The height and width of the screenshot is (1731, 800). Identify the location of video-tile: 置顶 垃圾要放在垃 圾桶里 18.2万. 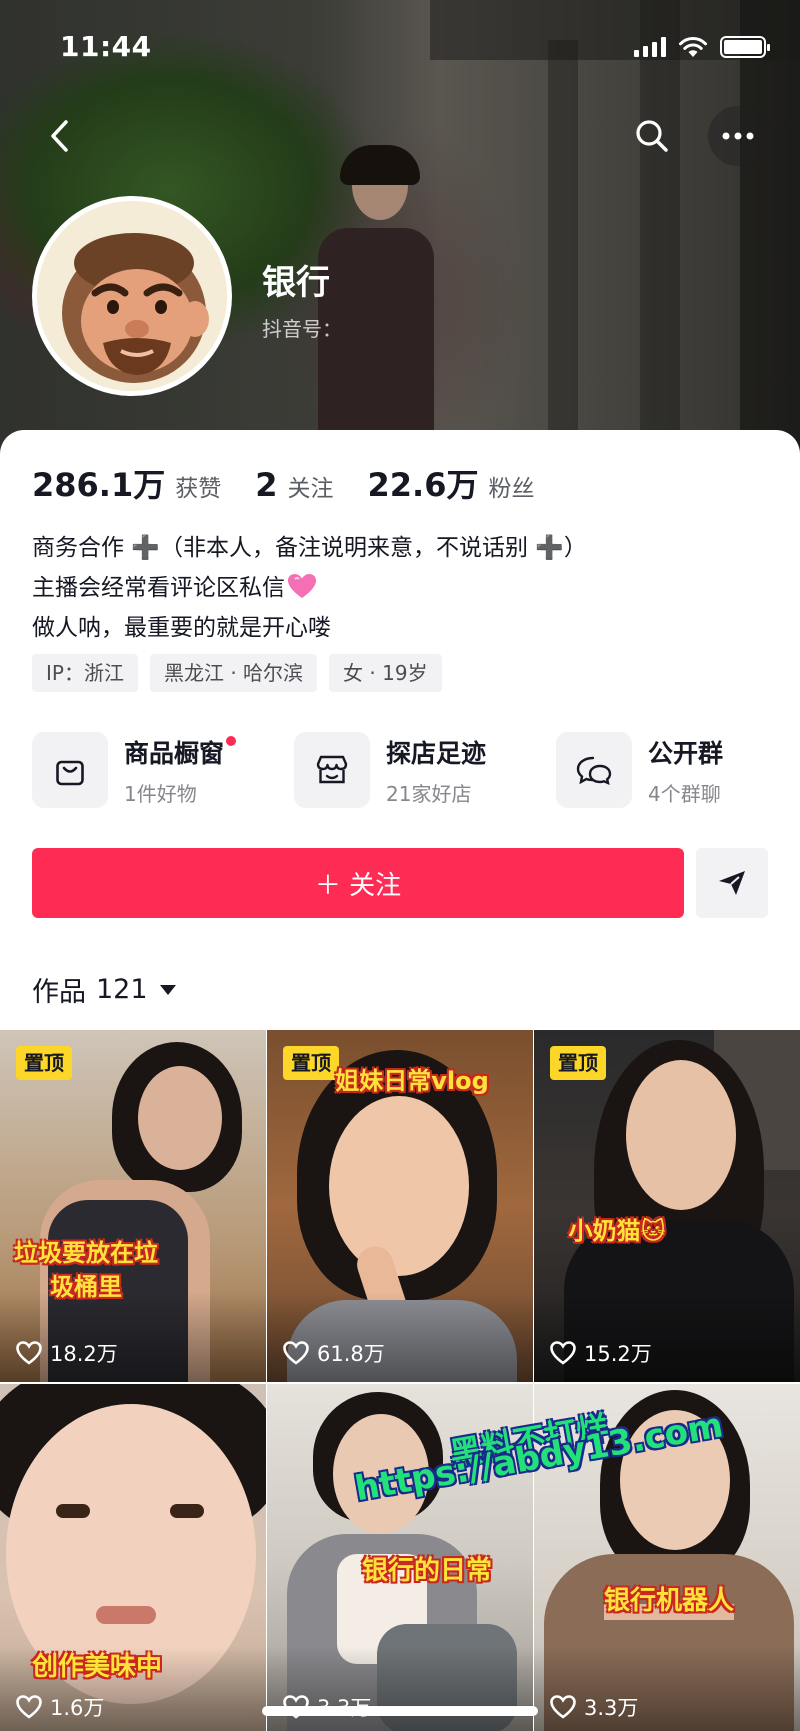
(133, 1206).